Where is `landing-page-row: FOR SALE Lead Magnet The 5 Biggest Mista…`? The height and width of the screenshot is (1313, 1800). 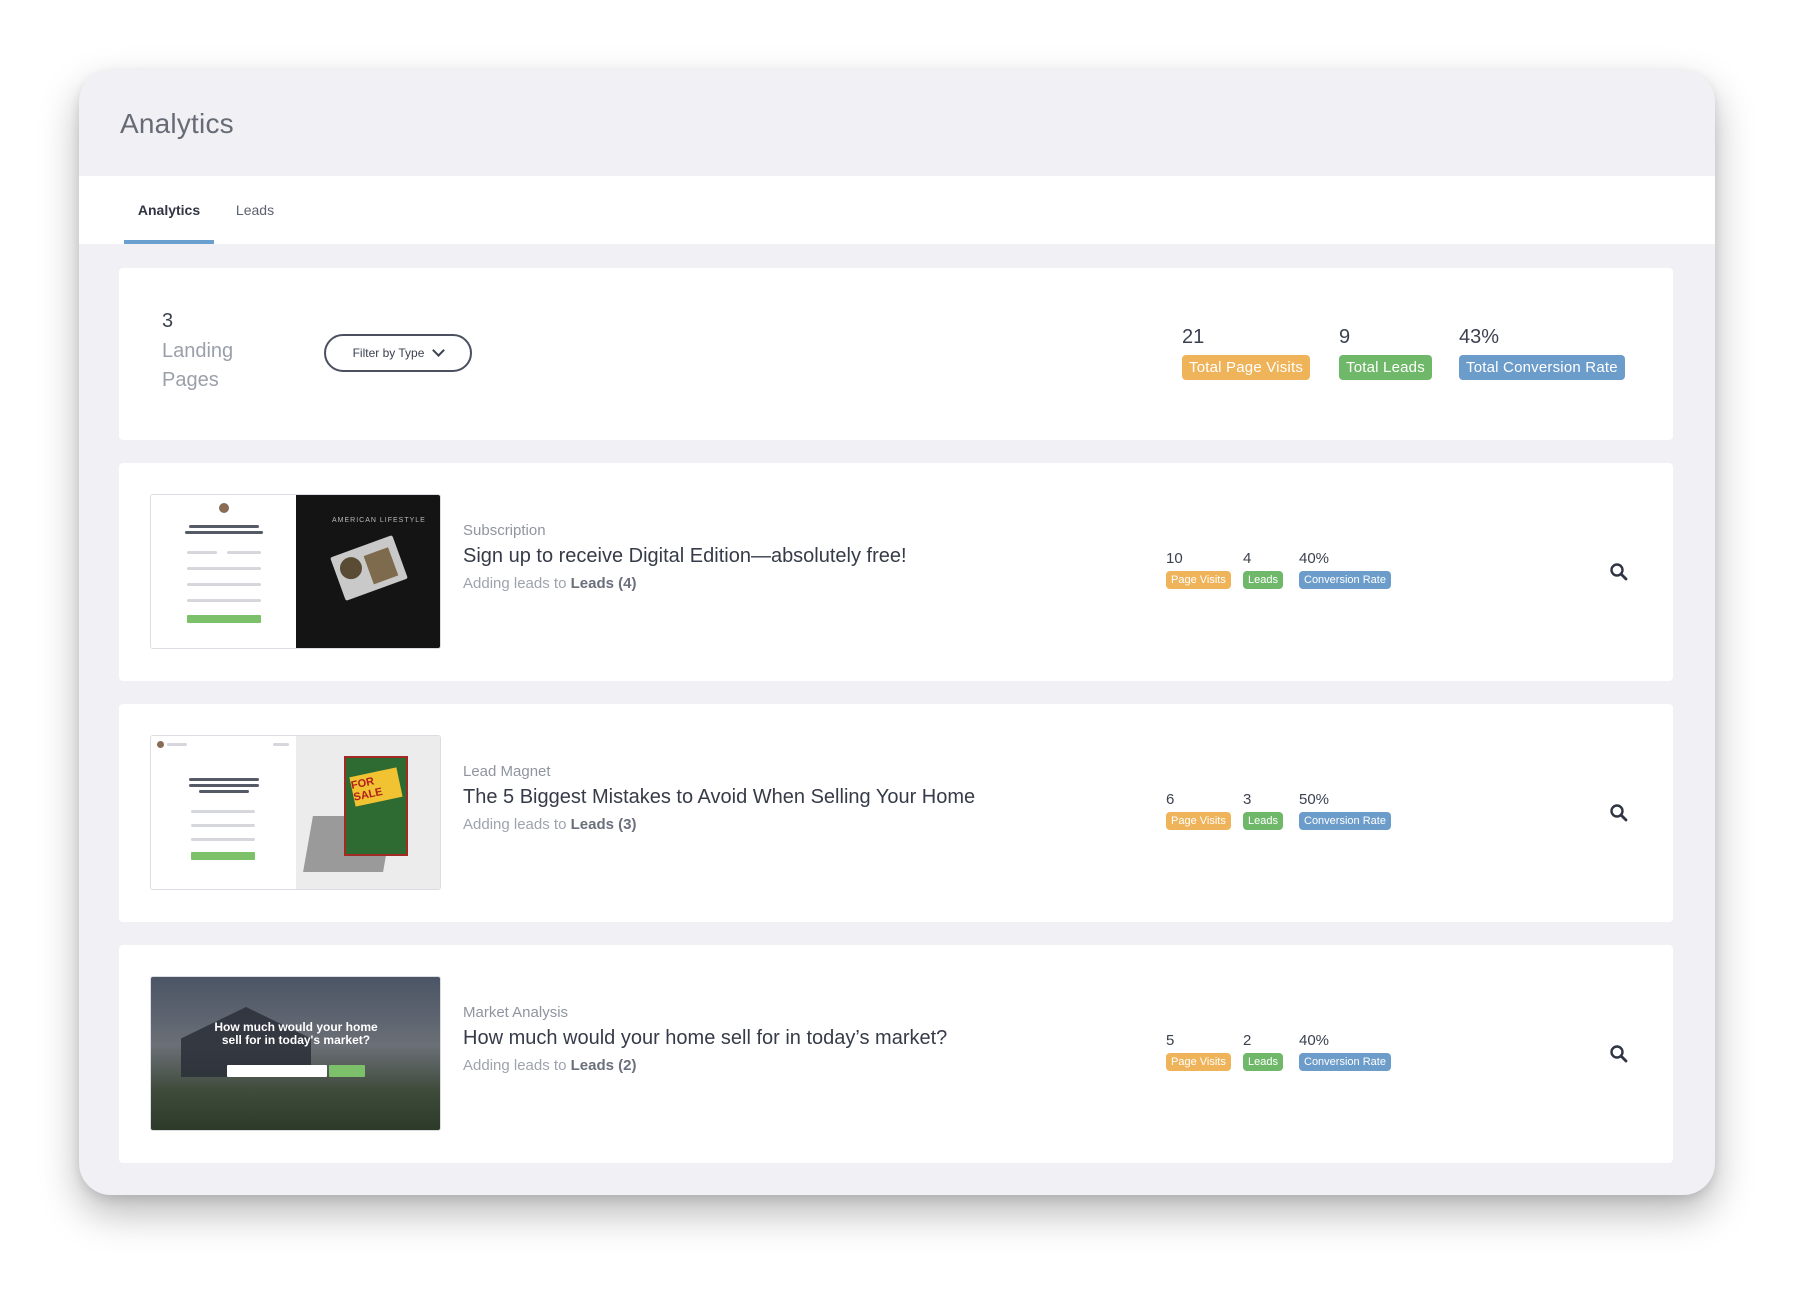 landing-page-row: FOR SALE Lead Magnet The 5 Biggest Mista… is located at coordinates (896, 813).